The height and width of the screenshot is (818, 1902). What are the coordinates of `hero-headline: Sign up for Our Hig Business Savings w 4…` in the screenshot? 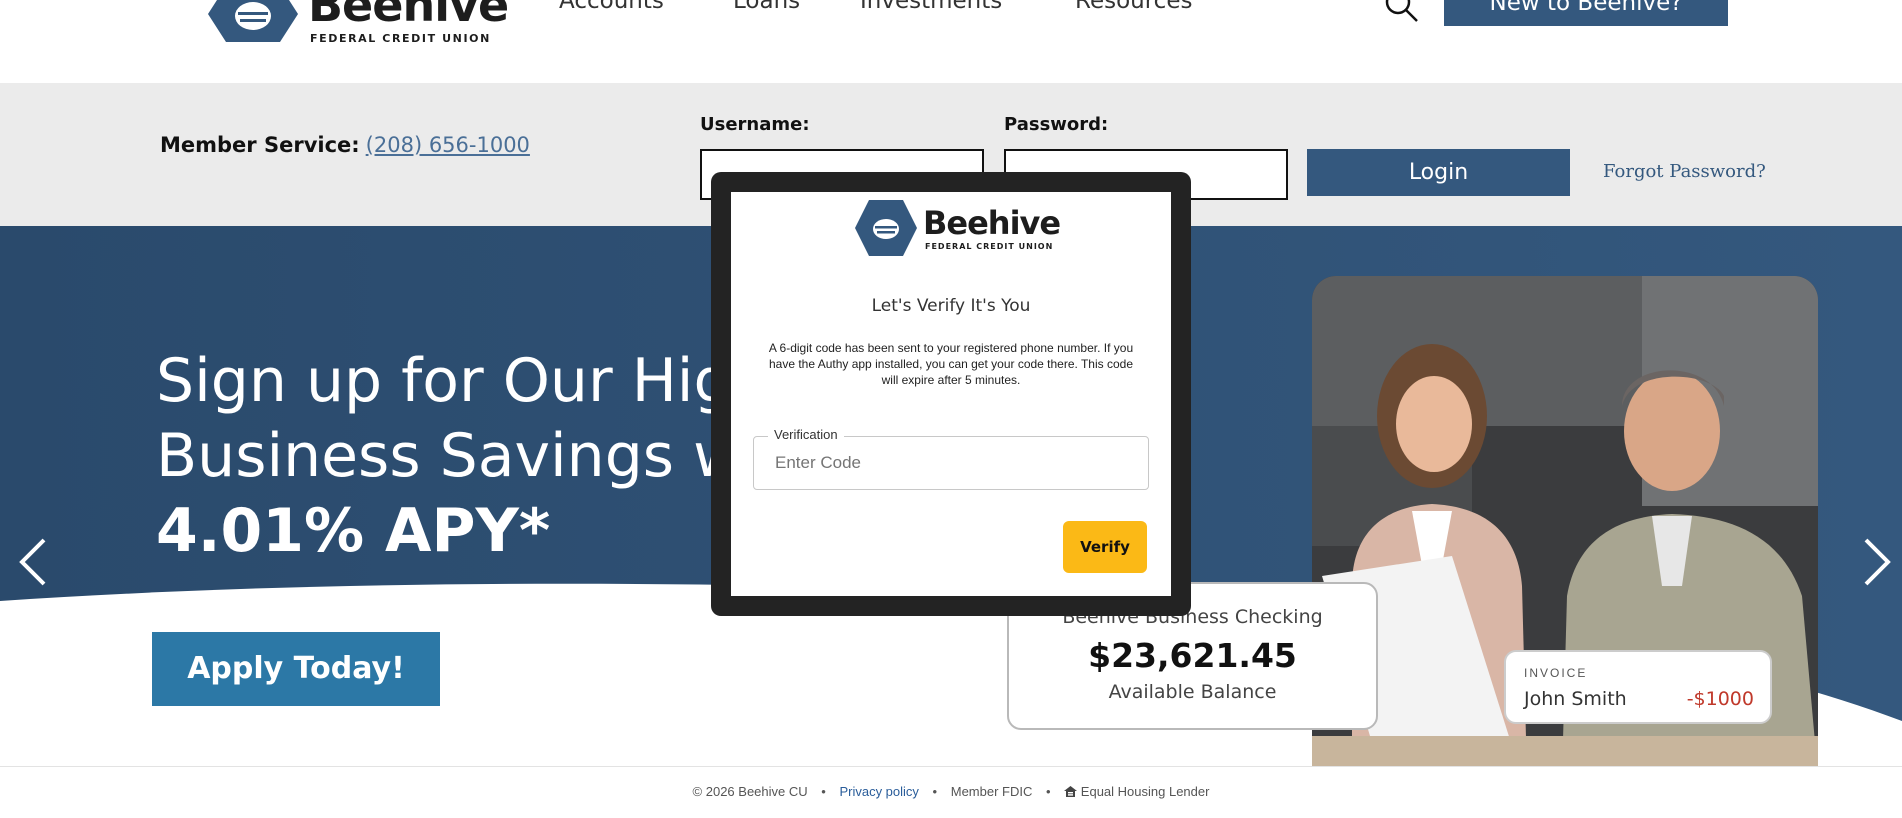 It's located at (449, 456).